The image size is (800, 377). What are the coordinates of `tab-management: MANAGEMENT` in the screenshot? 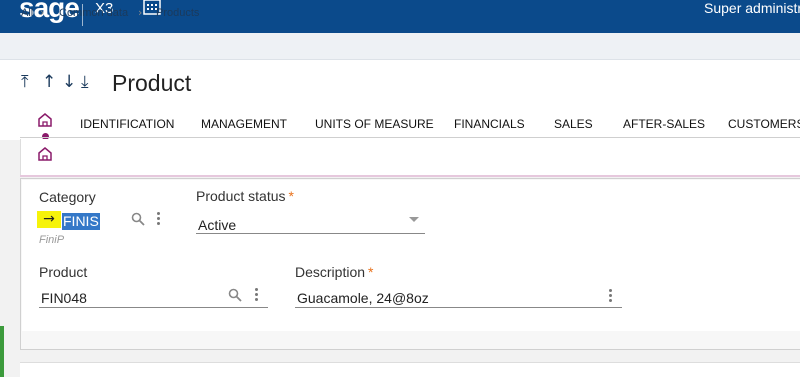 It's located at (244, 124).